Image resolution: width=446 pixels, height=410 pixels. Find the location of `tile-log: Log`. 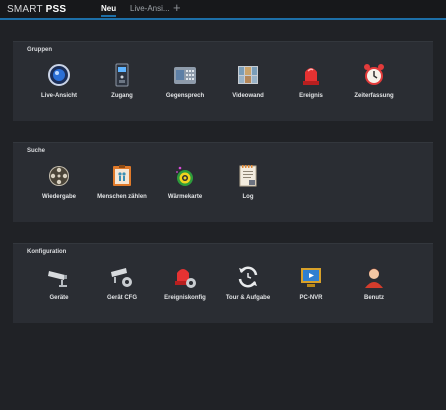

tile-log: Log is located at coordinates (248, 182).